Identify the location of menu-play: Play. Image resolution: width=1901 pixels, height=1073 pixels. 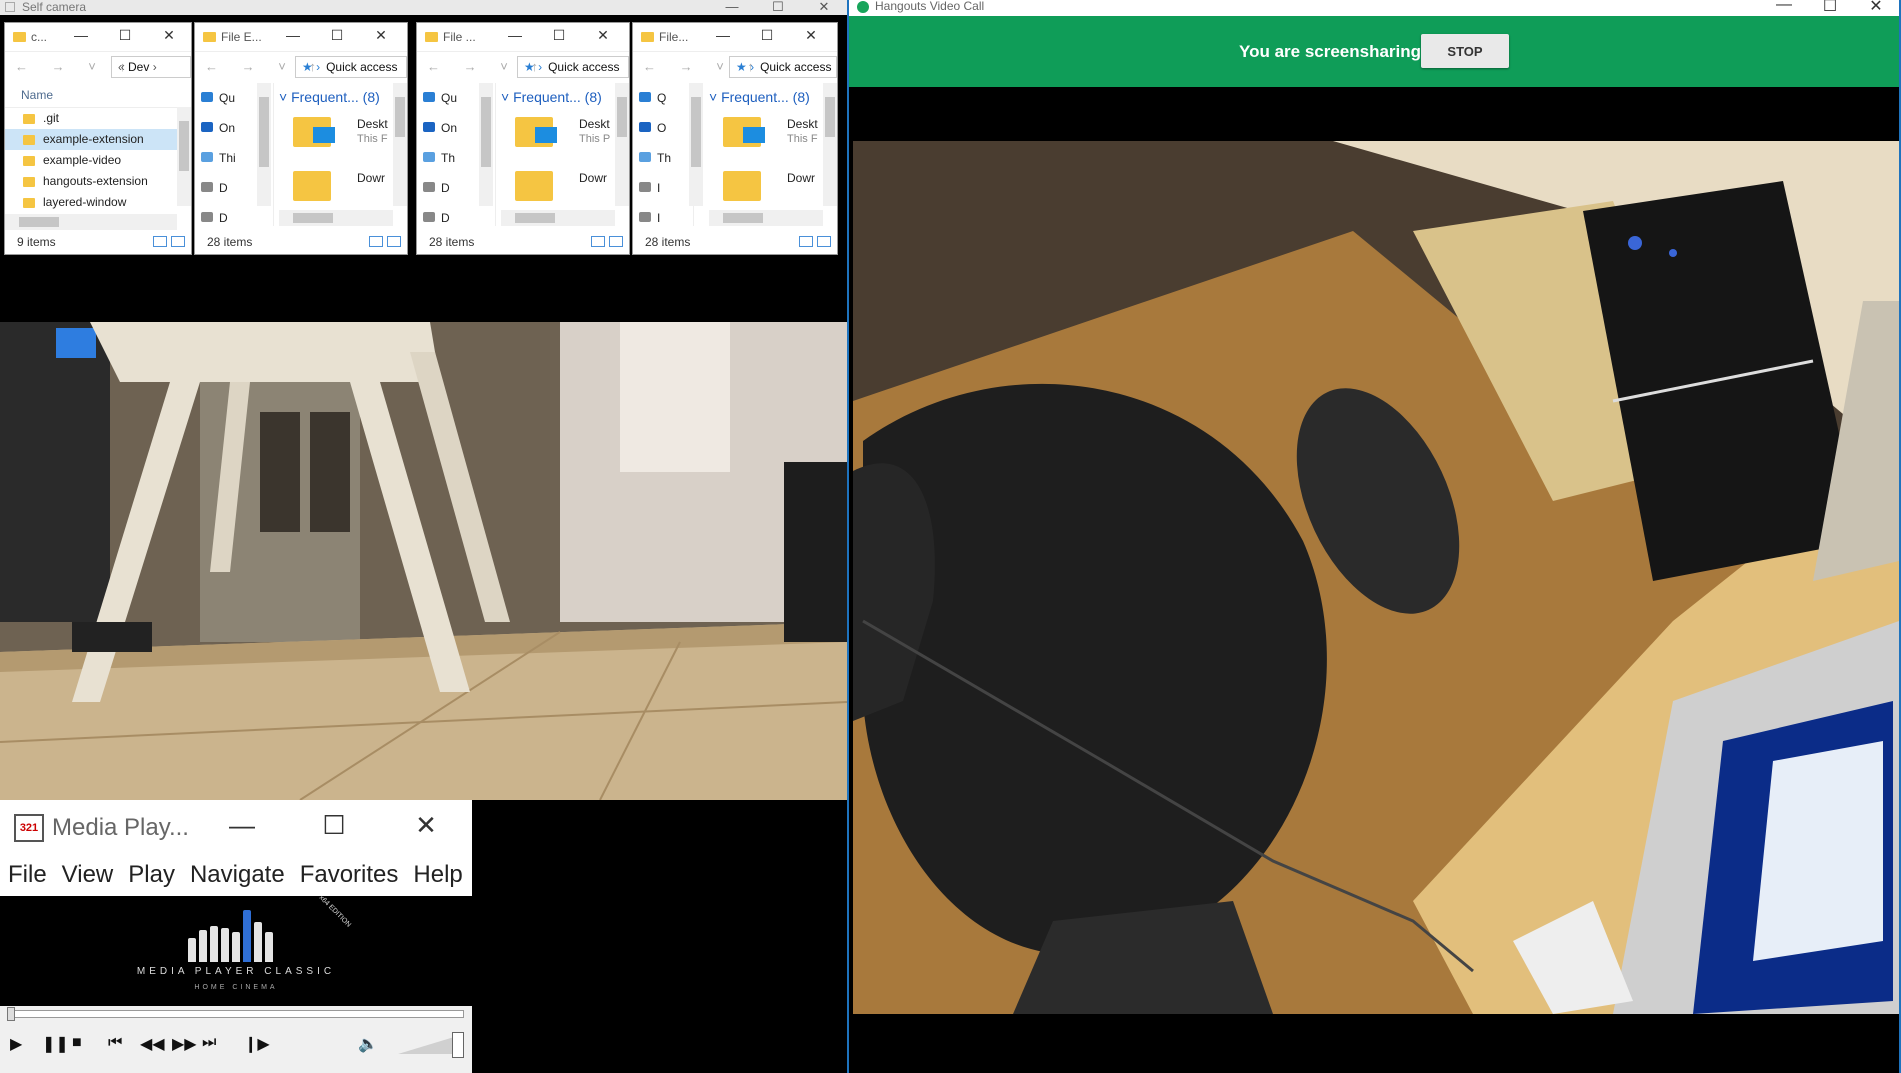
(155, 875).